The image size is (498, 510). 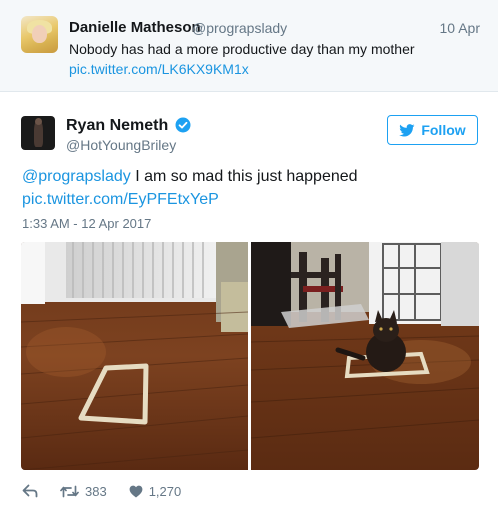 I want to click on tweet-media-link: pic.twitter.com/EyPFEtxYeP, so click(x=120, y=200).